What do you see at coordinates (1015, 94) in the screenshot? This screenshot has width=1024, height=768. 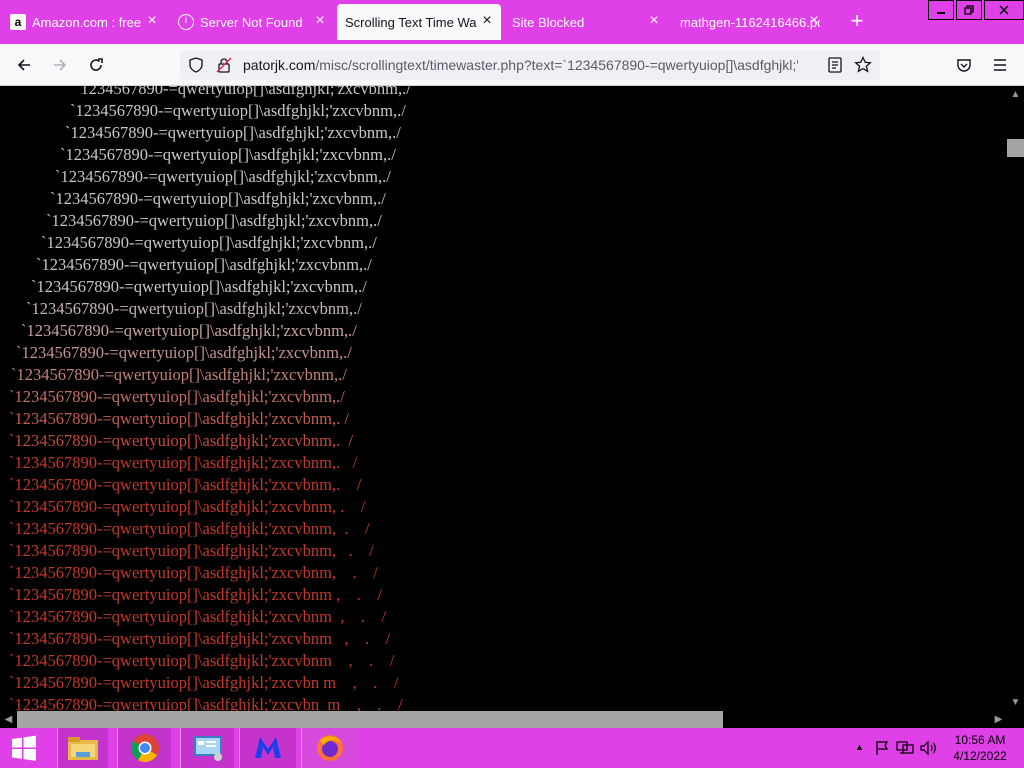 I see `scroll-up-arrow: ▲` at bounding box center [1015, 94].